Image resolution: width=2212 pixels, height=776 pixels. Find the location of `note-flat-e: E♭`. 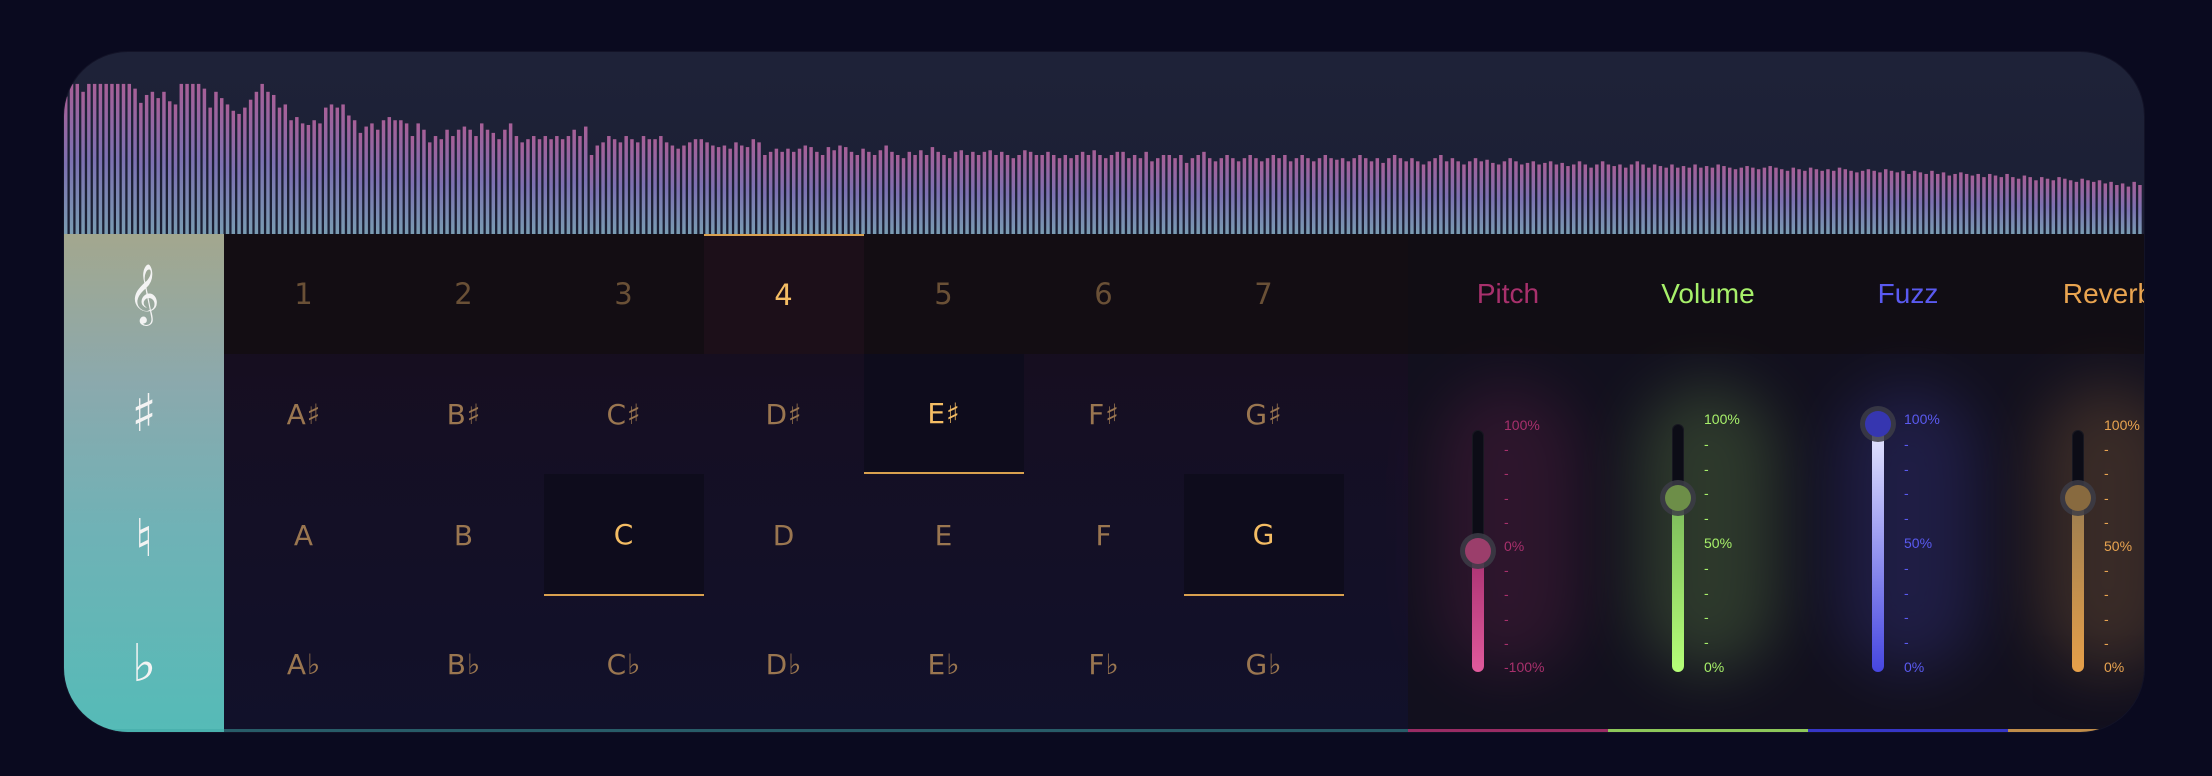

note-flat-e: E♭ is located at coordinates (944, 664).